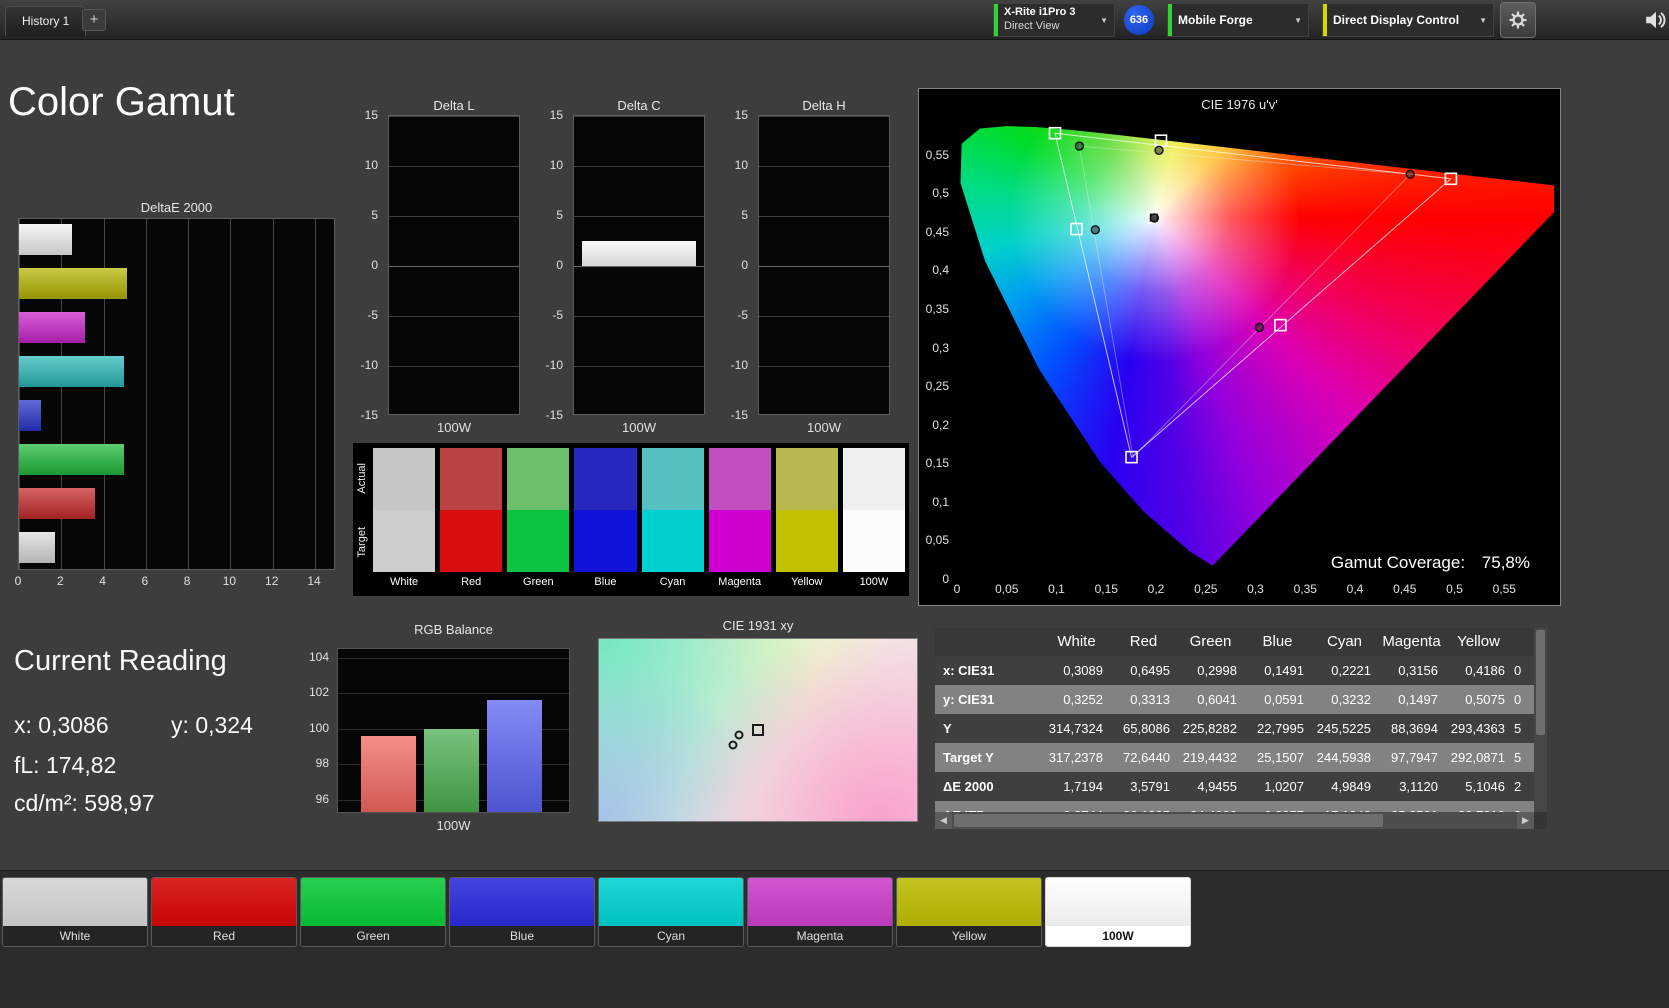 This screenshot has width=1669, height=1008. I want to click on history-tab: History 1, so click(46, 21).